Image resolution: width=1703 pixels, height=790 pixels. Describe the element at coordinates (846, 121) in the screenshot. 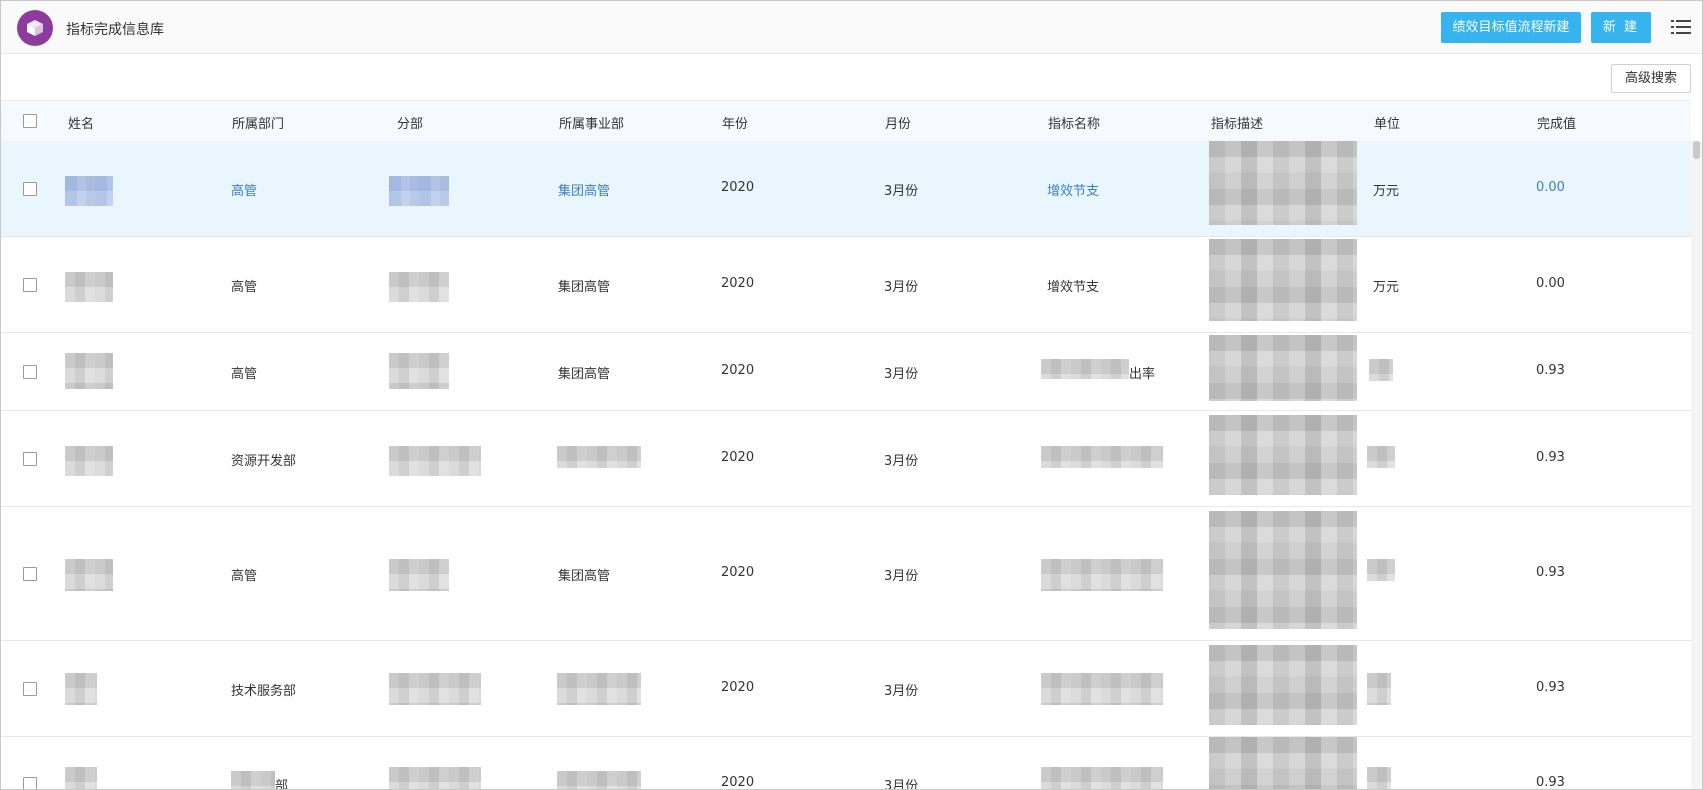

I see `table-header: 姓名 所属部门 分部 所属事业部 年份 月份 指标名称 指标描述 单位 完成值` at that location.